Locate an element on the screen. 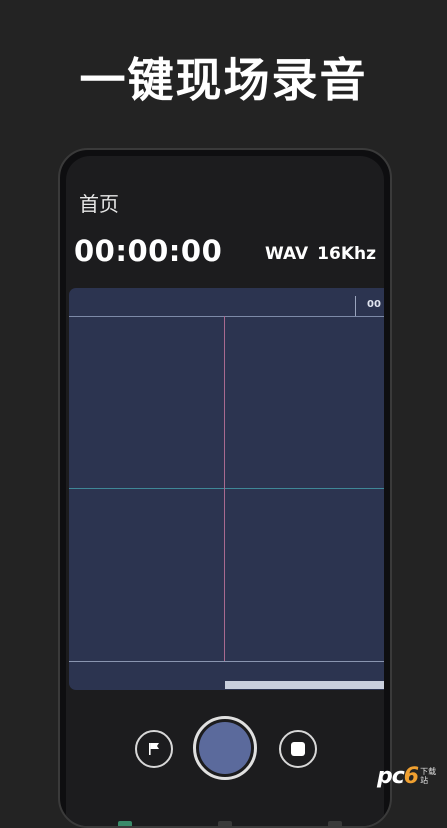 The height and width of the screenshot is (828, 447). flag-icon is located at coordinates (154, 749).